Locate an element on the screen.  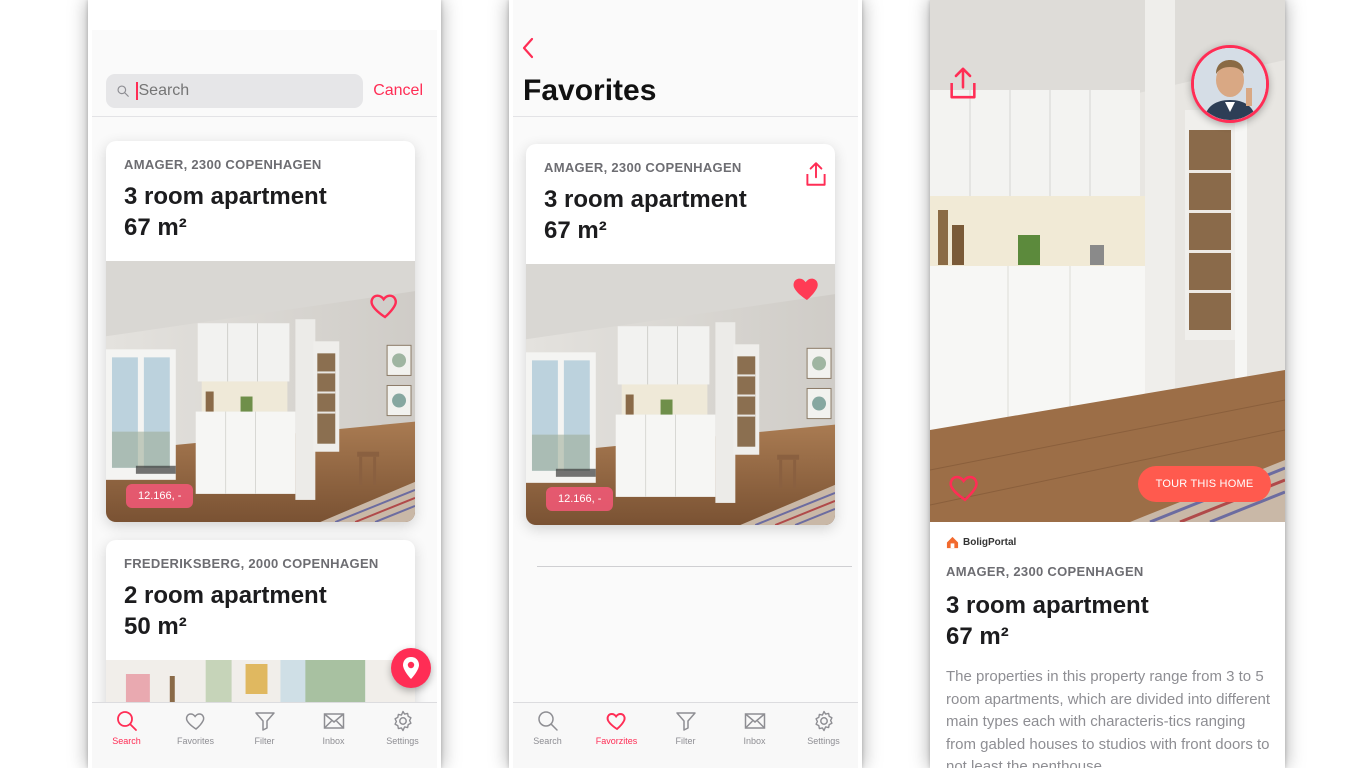
search-field is located at coordinates (235, 91).